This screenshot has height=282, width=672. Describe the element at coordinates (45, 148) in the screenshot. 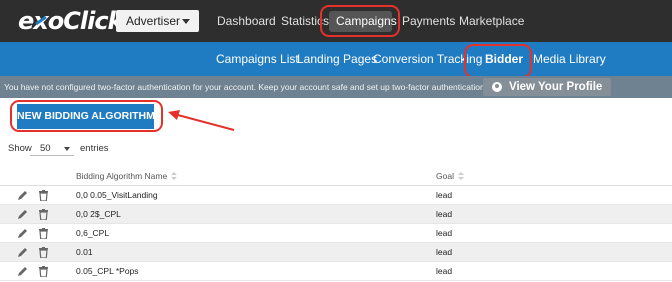

I see `page-size-value: 50` at that location.